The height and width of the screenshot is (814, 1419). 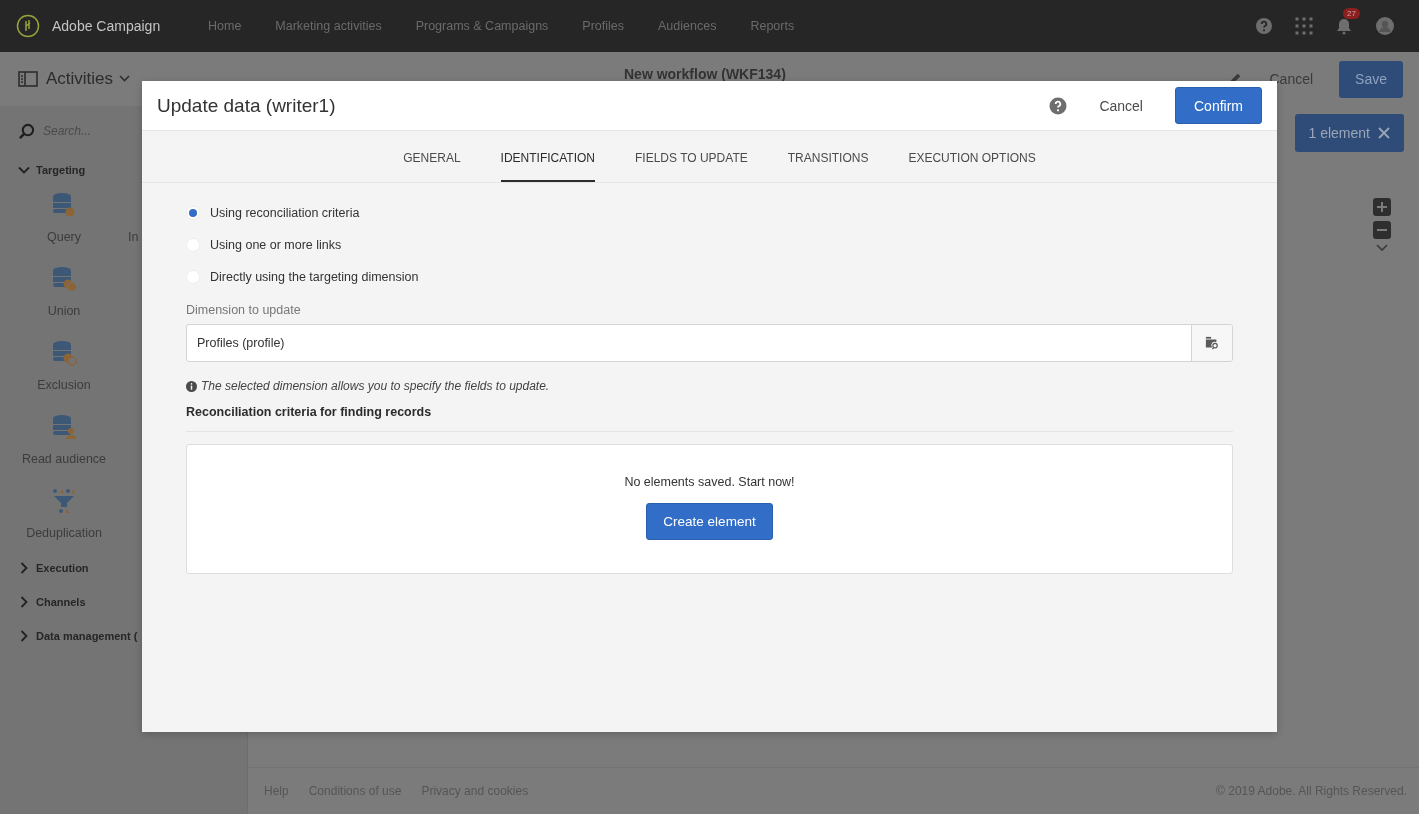 I want to click on nav-link: Profiles, so click(x=603, y=26).